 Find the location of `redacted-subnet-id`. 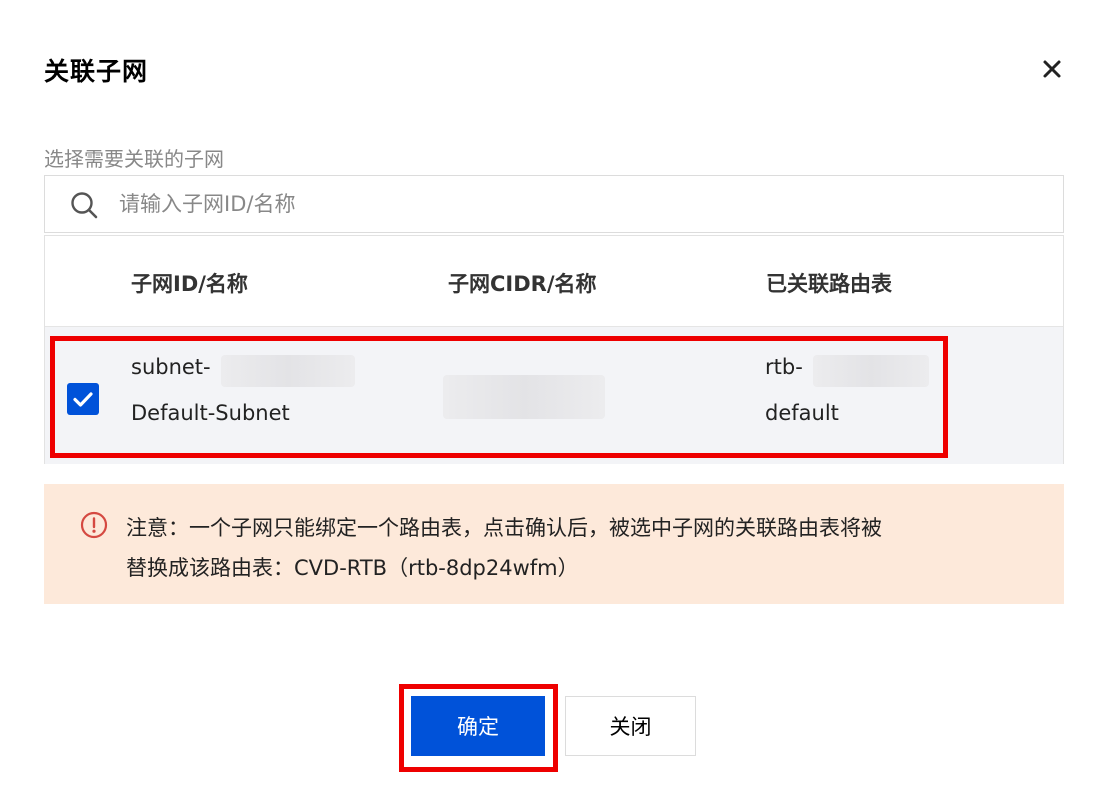

redacted-subnet-id is located at coordinates (288, 371).